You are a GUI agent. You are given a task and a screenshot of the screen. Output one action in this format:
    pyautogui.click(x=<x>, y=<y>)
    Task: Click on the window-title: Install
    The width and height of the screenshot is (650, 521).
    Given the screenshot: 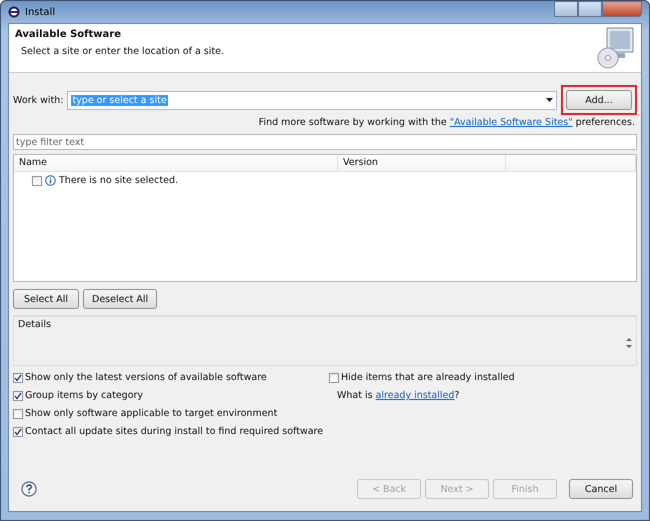 What is the action you would take?
    pyautogui.click(x=40, y=12)
    